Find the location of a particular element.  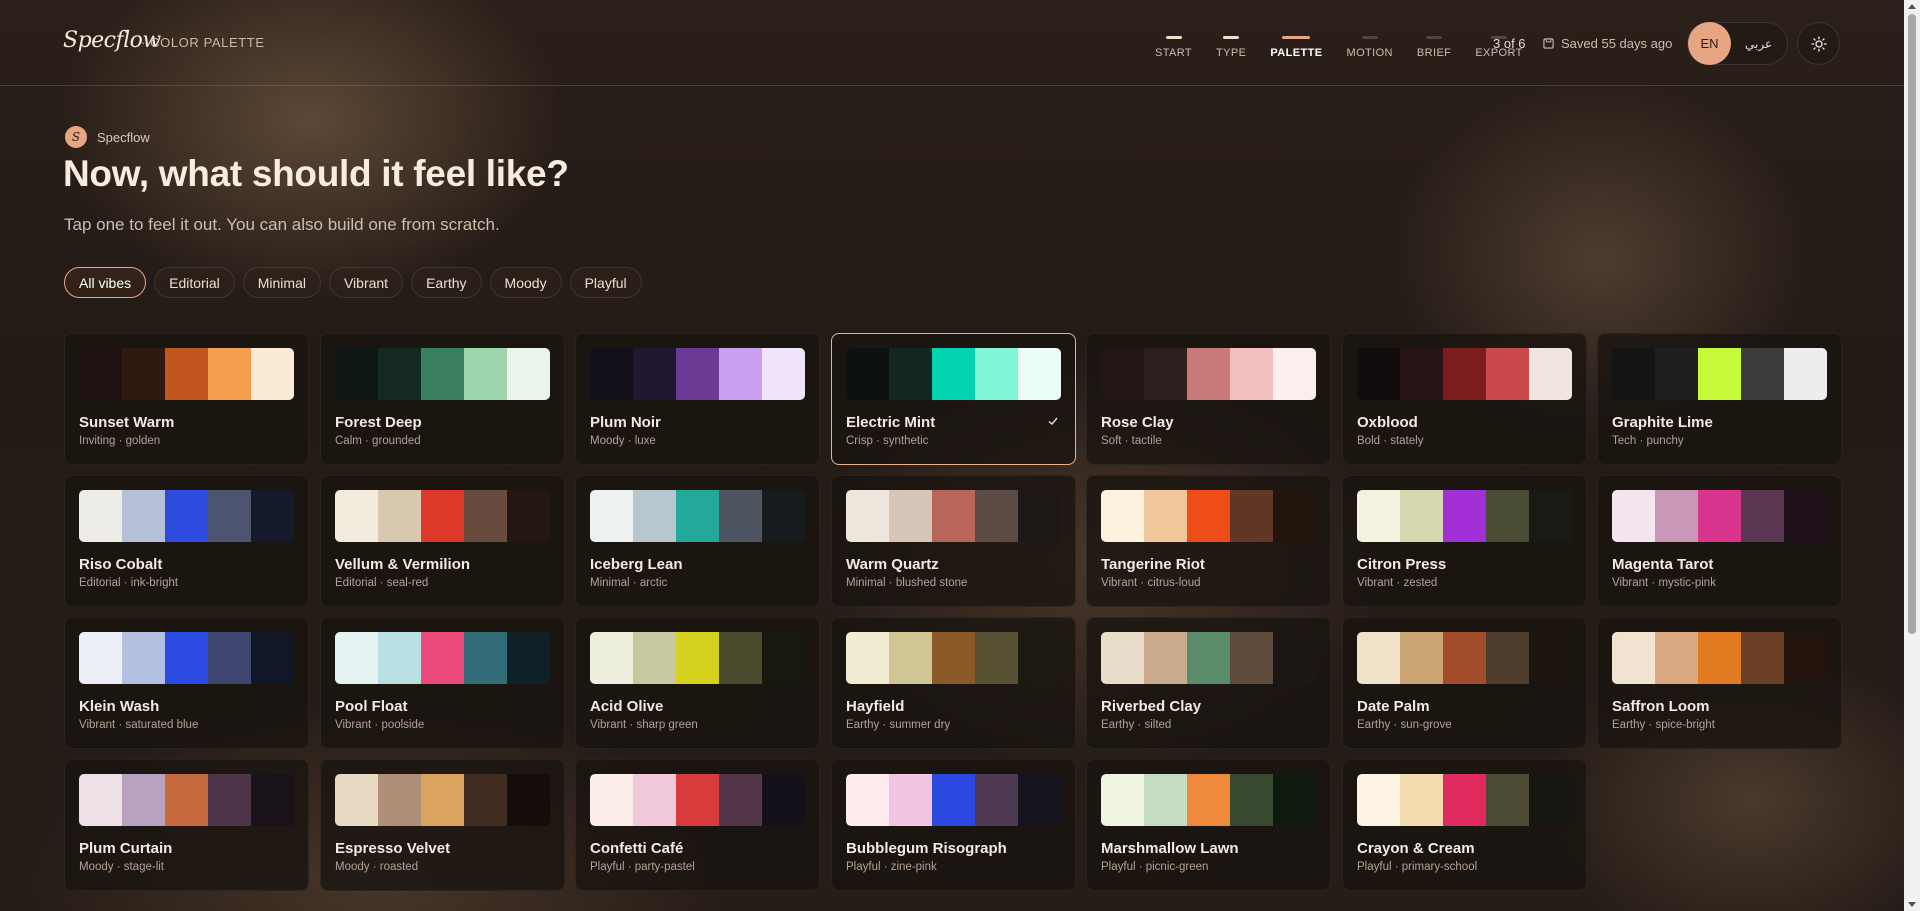

filter-chip-vibrant: Vibrant is located at coordinates (366, 282).